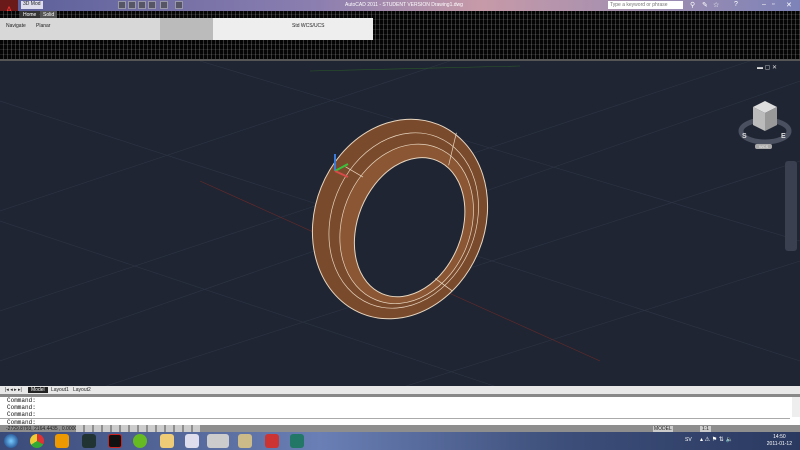 This screenshot has width=800, height=450. I want to click on explorer-icon, so click(167, 441).